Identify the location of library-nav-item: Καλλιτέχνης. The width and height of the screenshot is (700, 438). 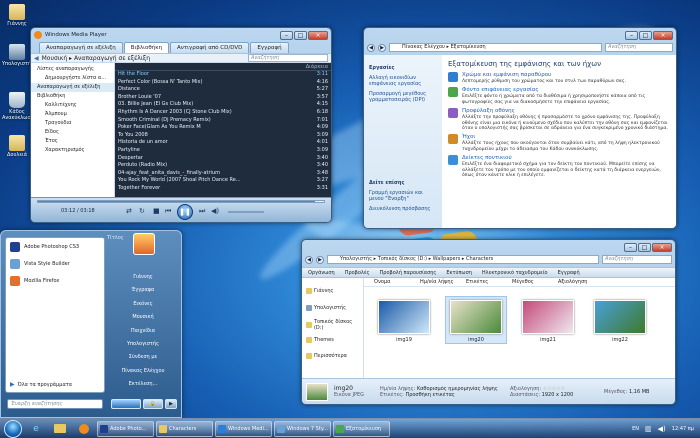
(72, 105).